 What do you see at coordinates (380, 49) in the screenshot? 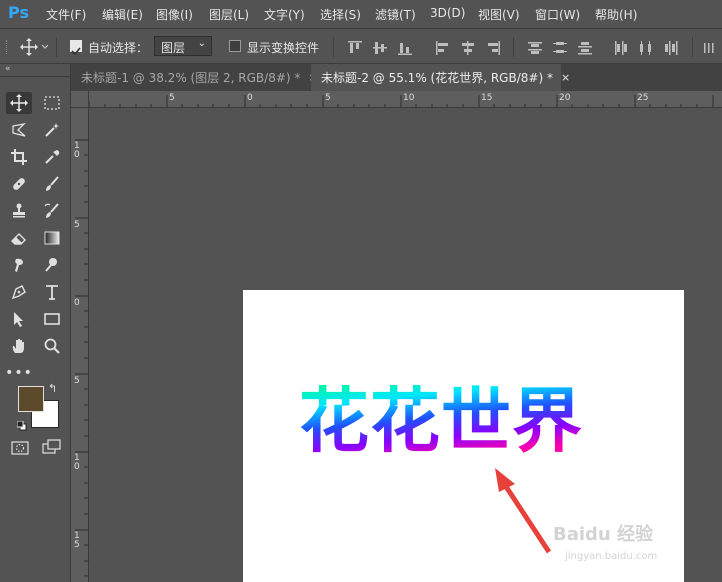
I see `align-vcenter-icon` at bounding box center [380, 49].